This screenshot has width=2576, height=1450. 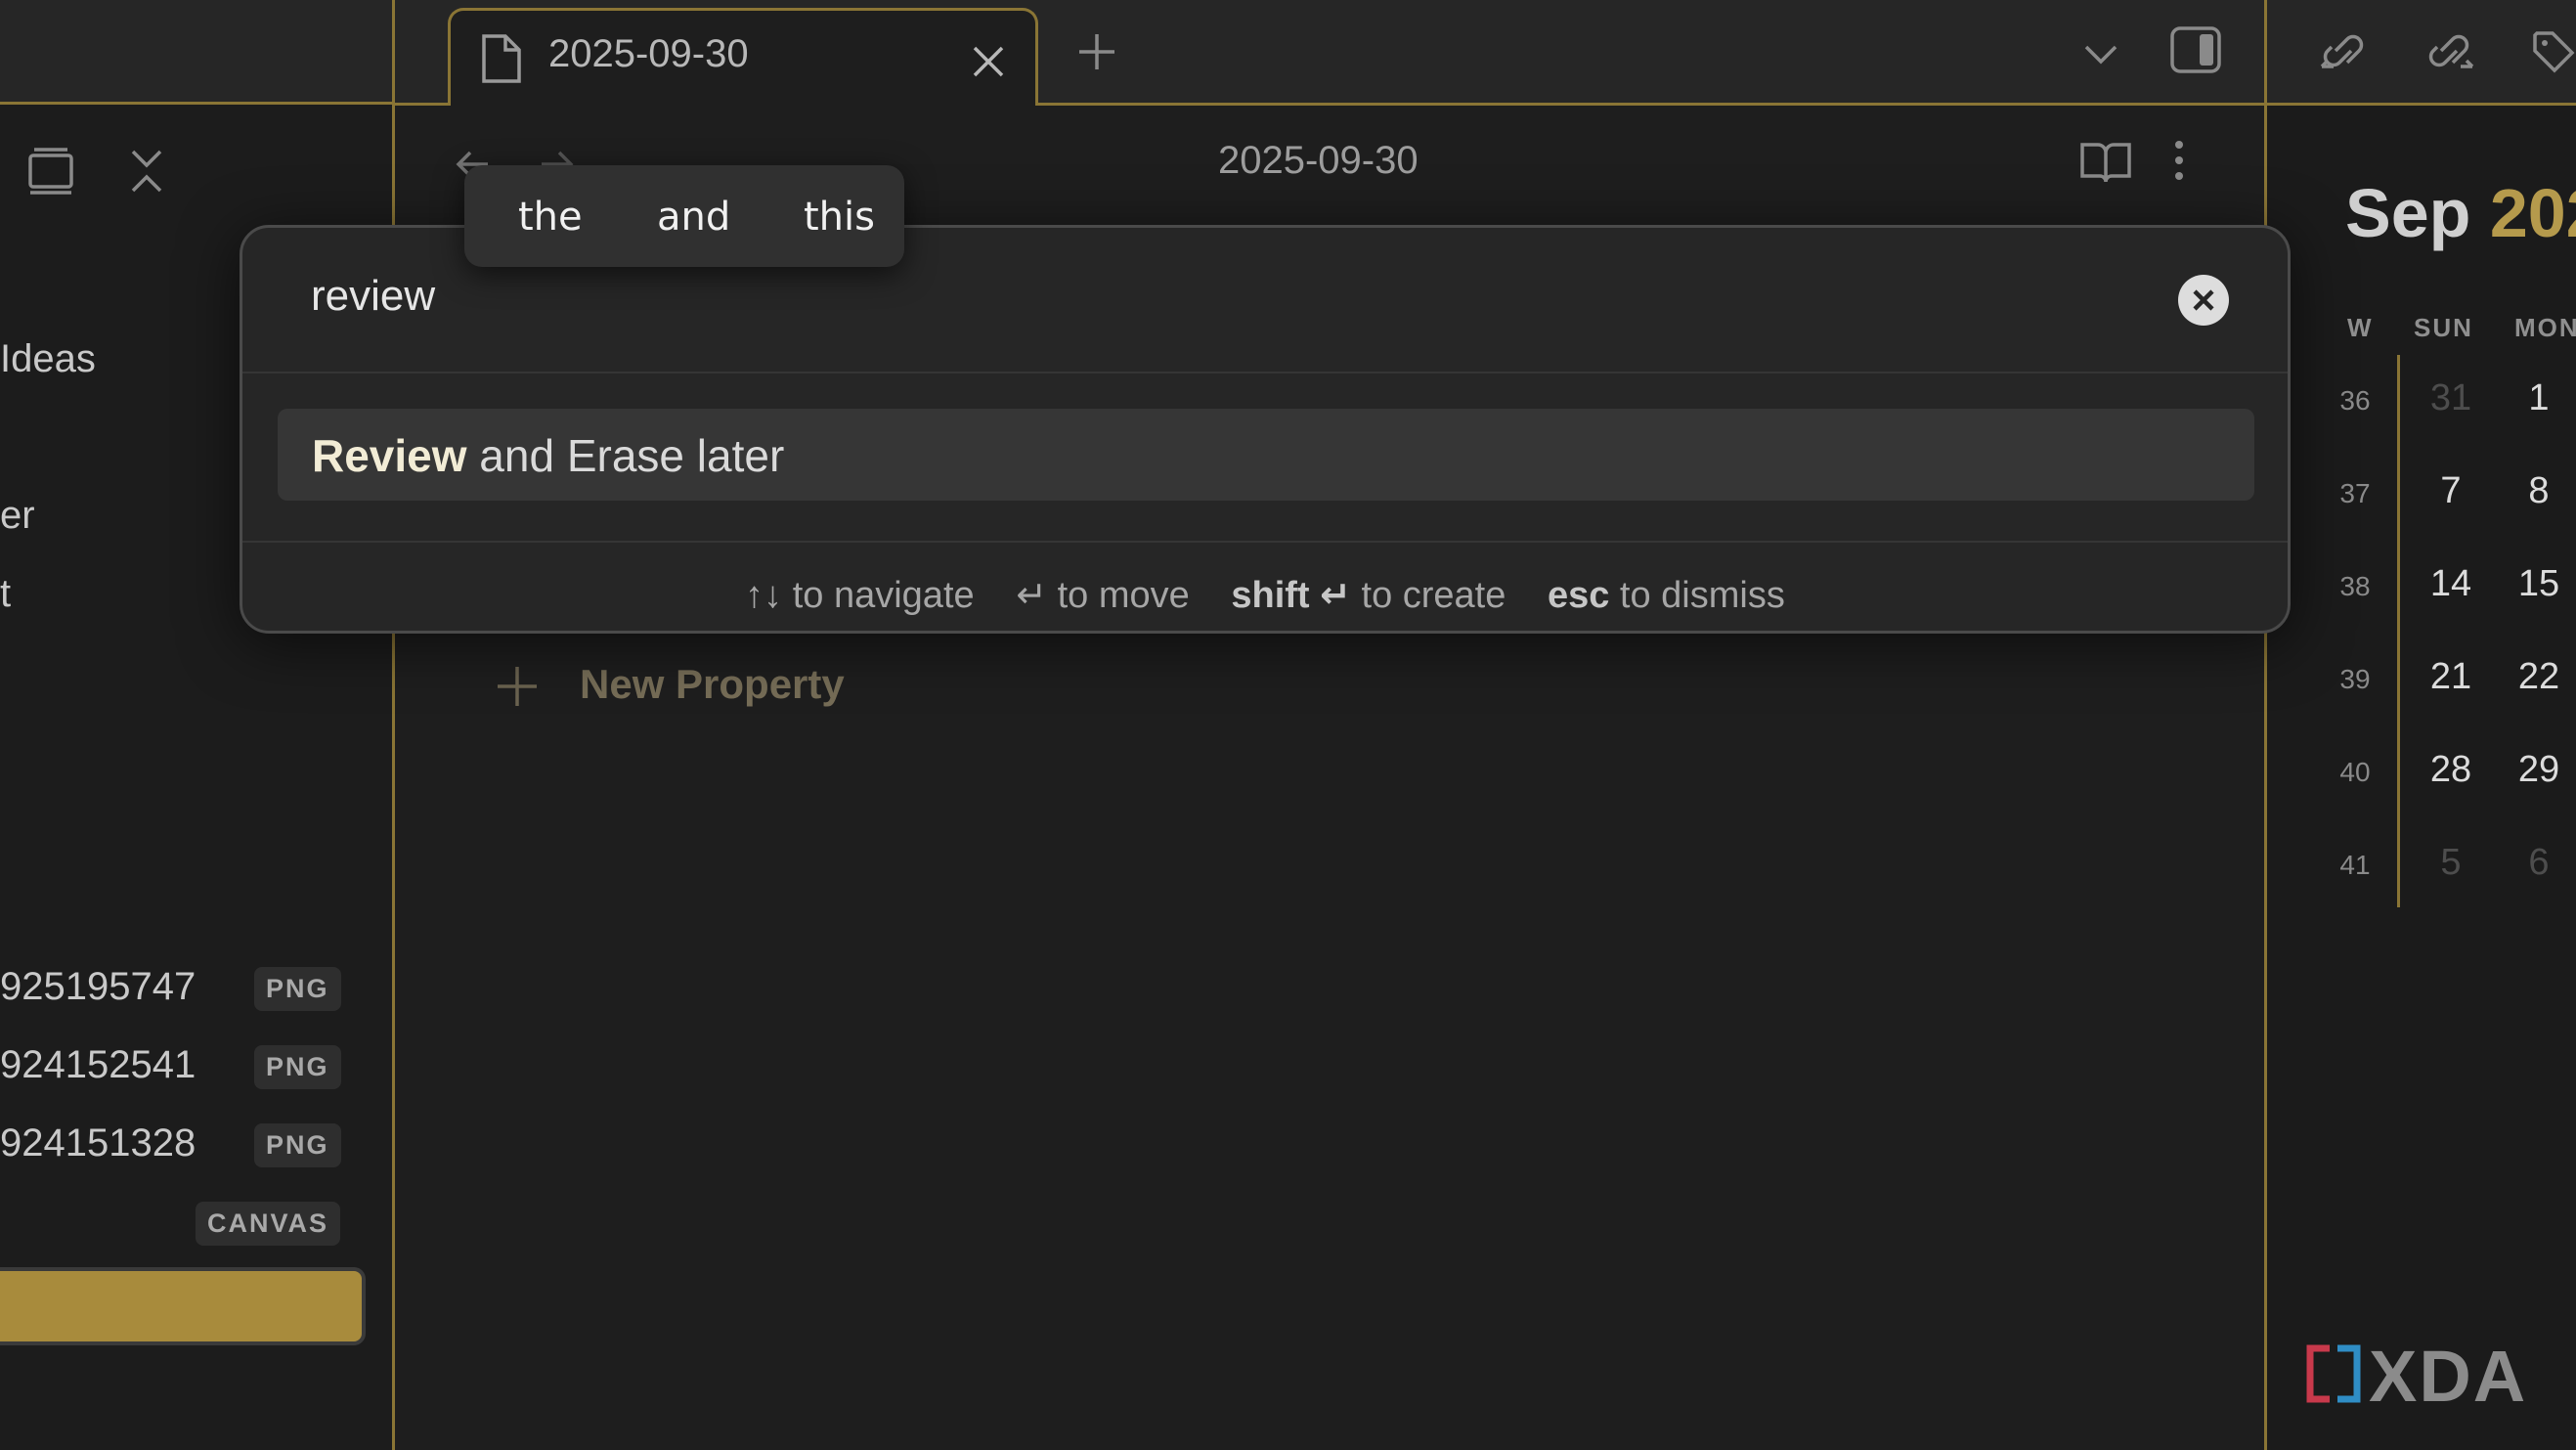 I want to click on calendar-year: 202, so click(x=2532, y=213).